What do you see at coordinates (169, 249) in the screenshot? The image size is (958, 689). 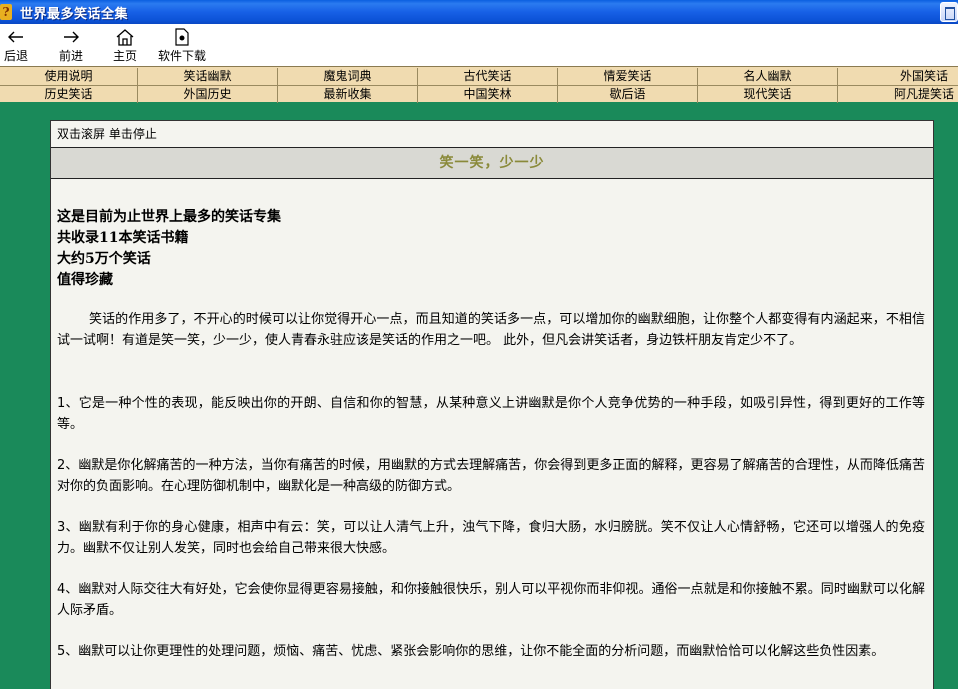 I see `intro-block: 这是目前为止世界上最多的笑话专集 共收录11本笑话书籍 大约5万个笑话 值得珍藏` at bounding box center [169, 249].